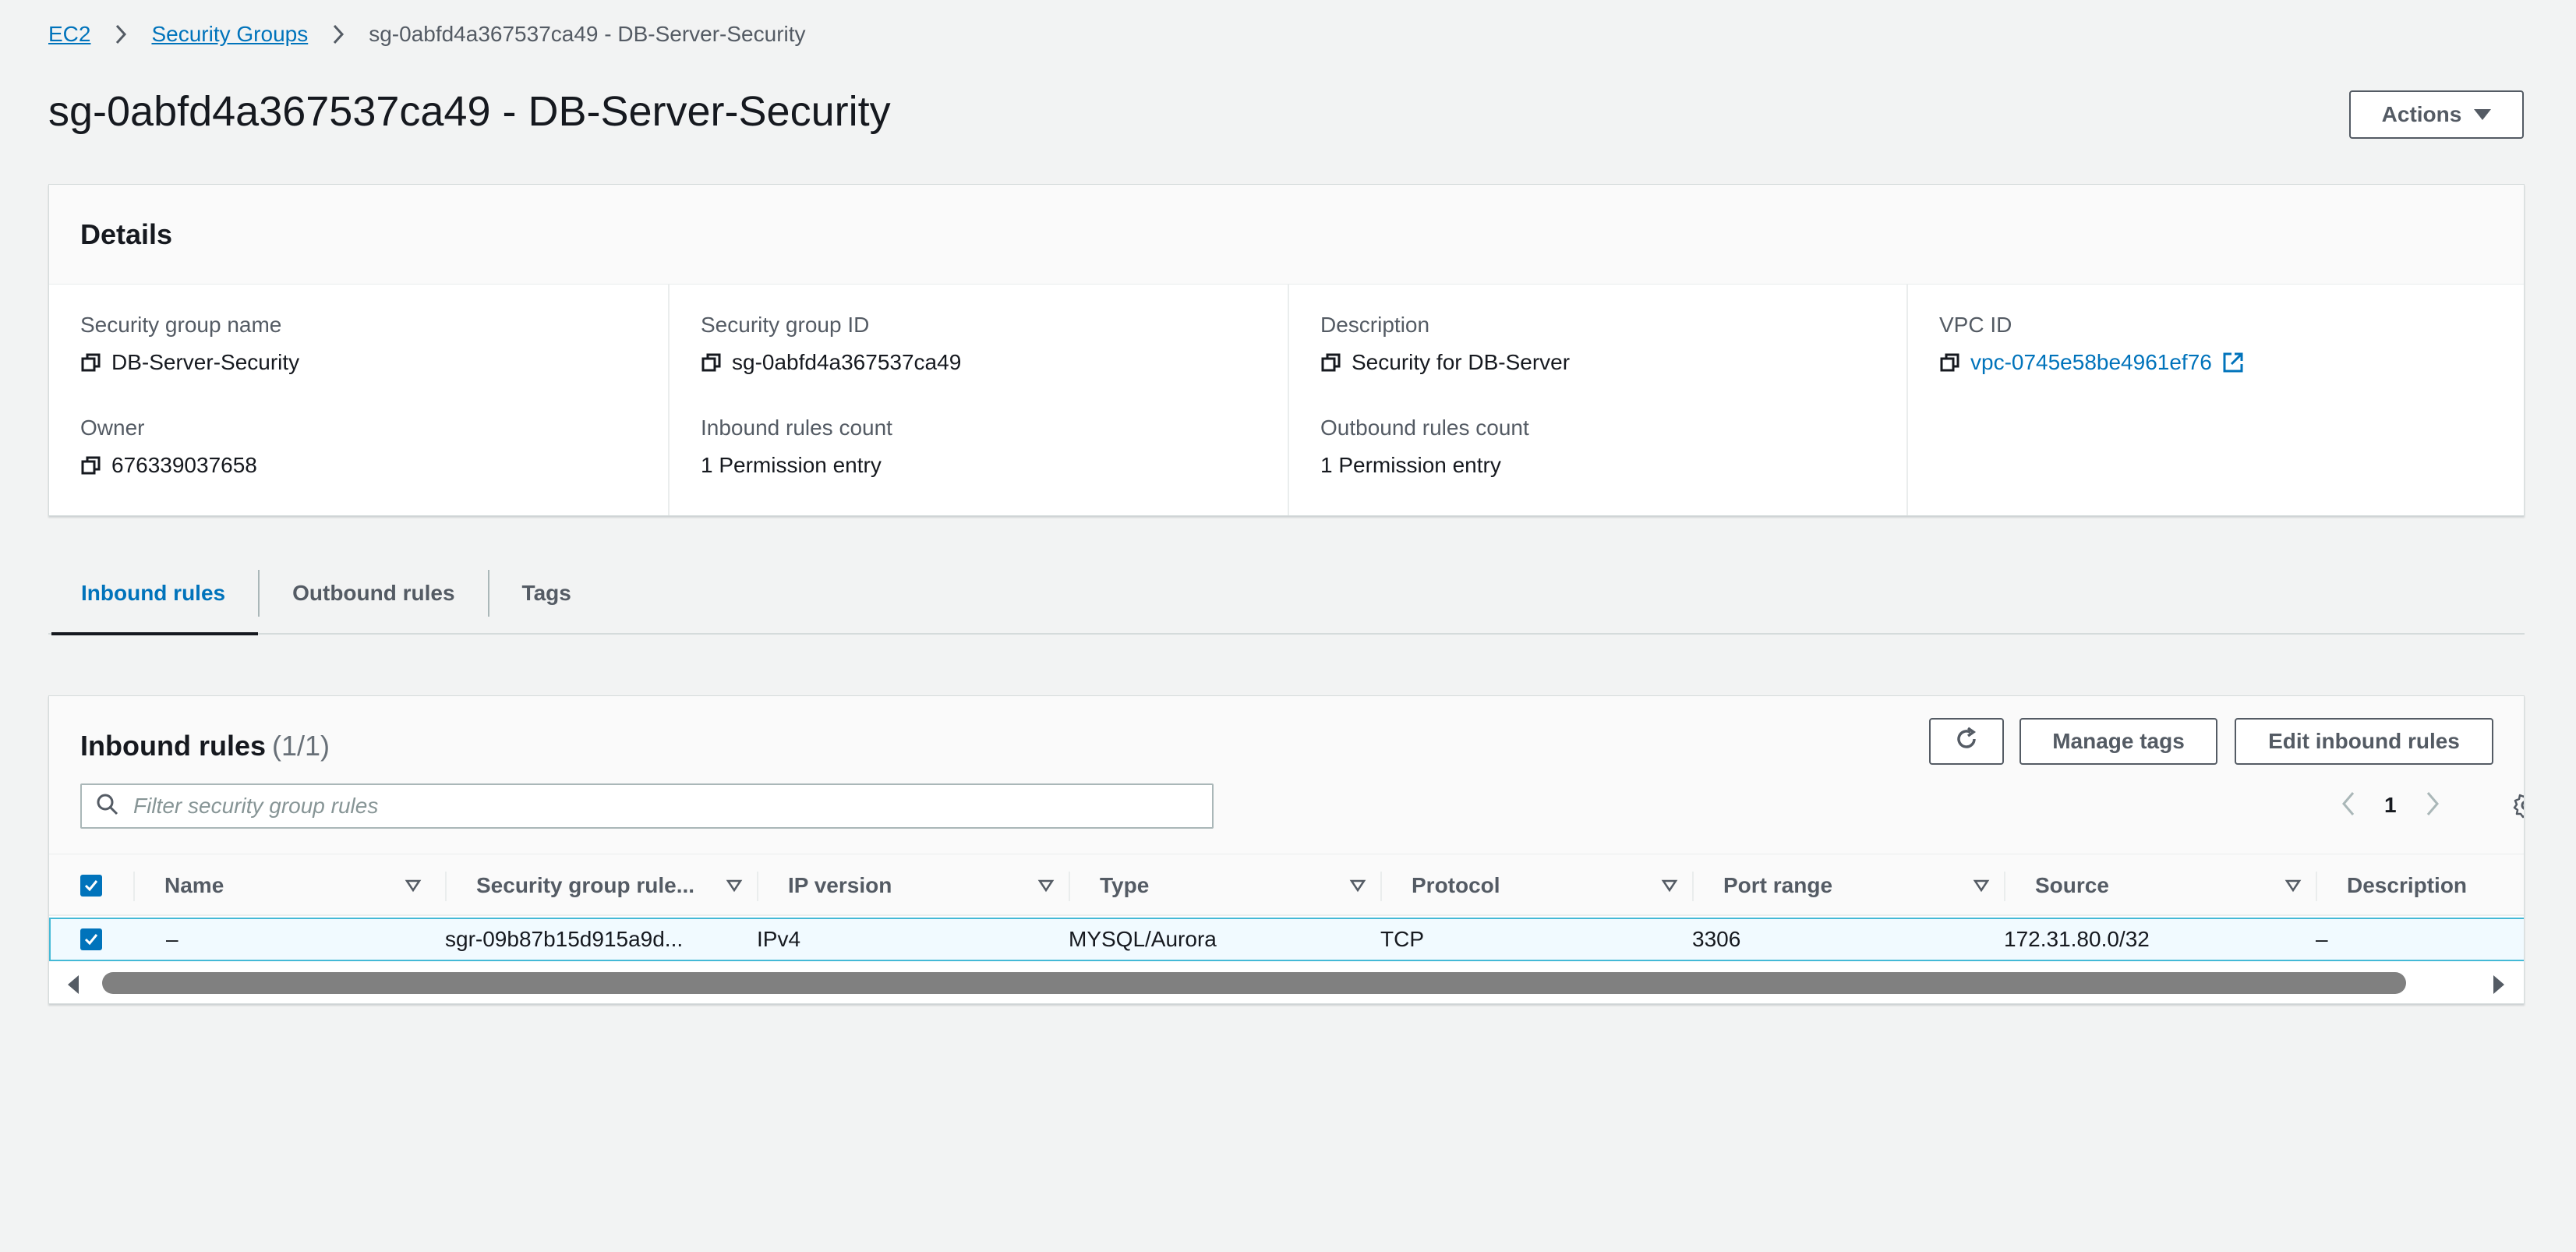 The width and height of the screenshot is (2576, 1252). I want to click on cell-port-range: 3306, so click(1716, 939).